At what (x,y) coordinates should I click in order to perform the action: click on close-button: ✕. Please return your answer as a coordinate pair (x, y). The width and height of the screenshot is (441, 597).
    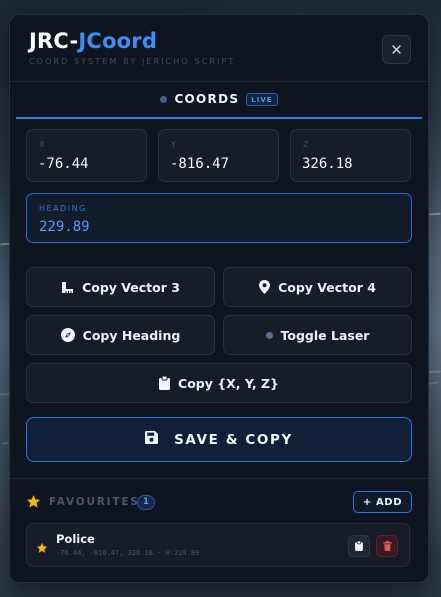
    Looking at the image, I should click on (396, 49).